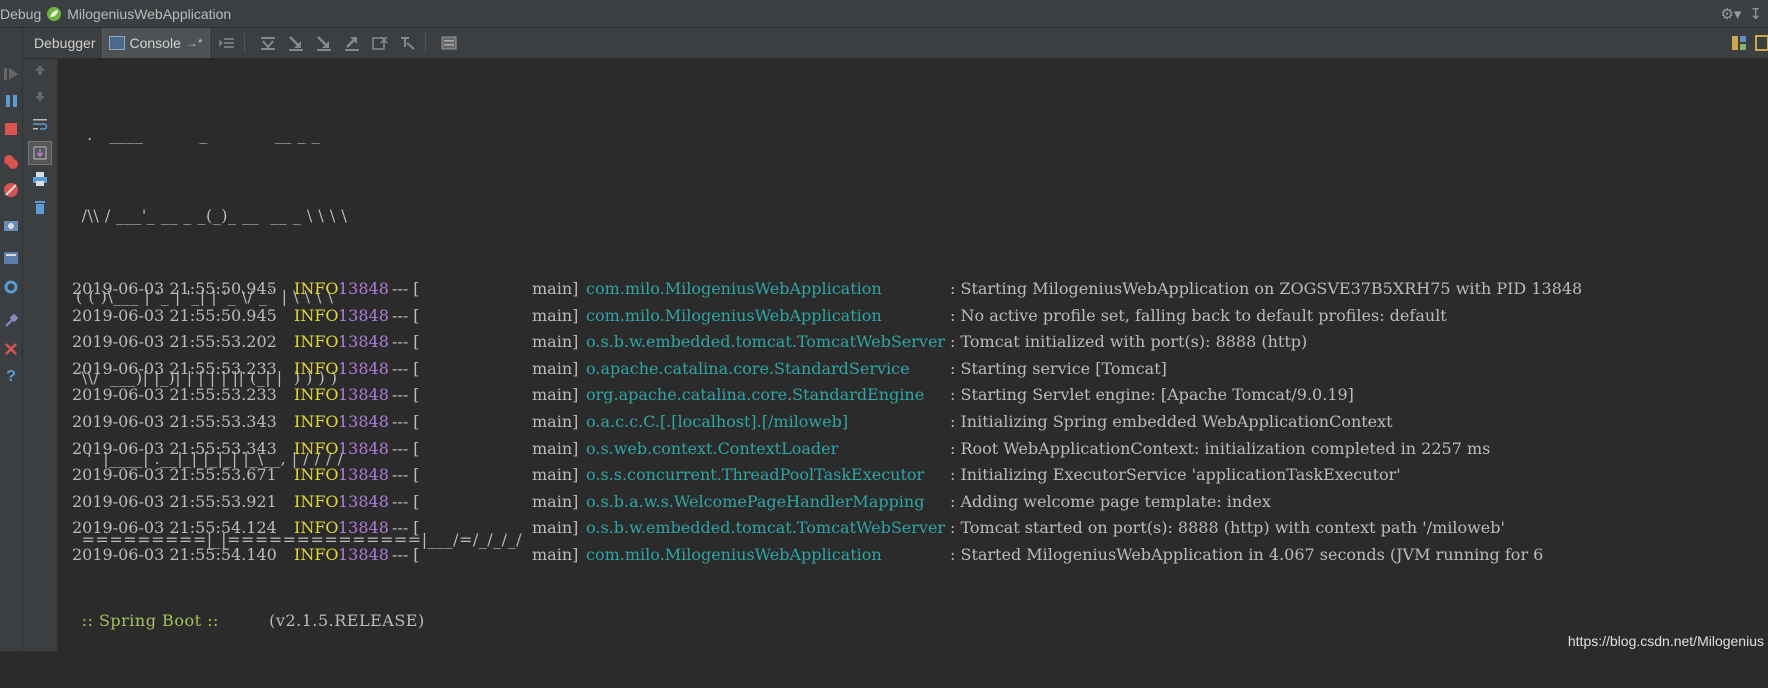  I want to click on soft-wrap-icon, so click(40, 124).